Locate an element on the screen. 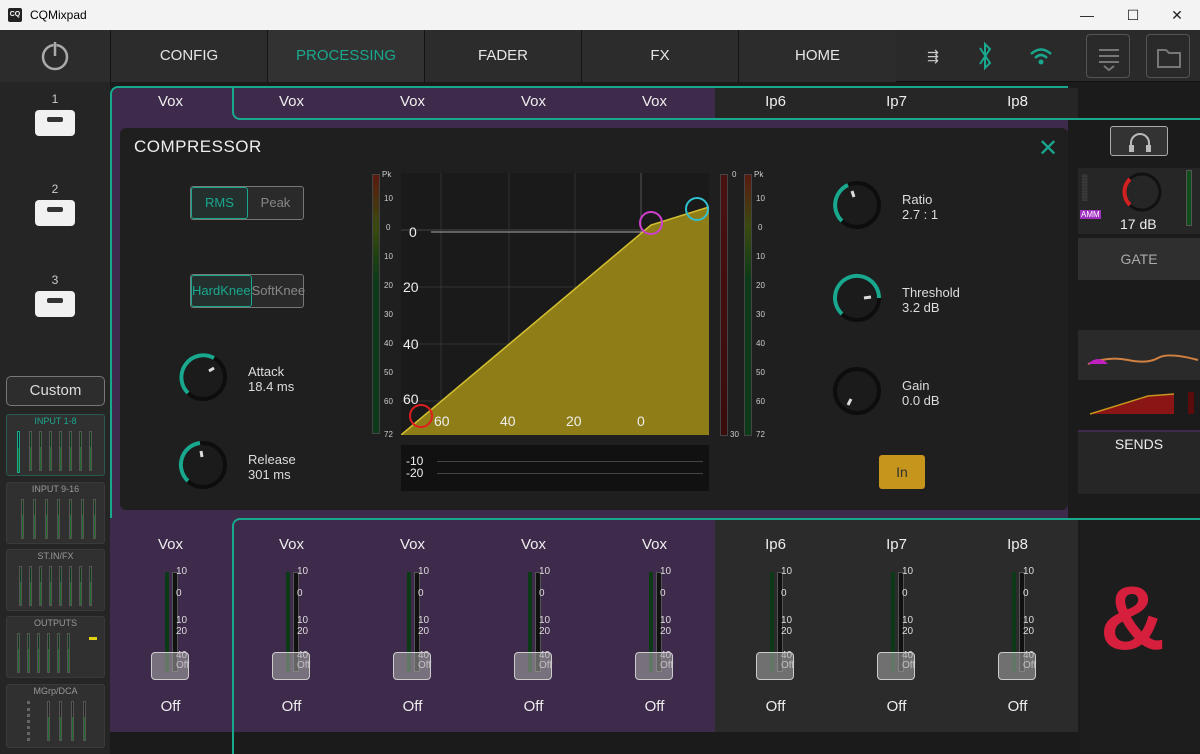 This screenshot has height=754, width=1200. channel-tab-5: Vox is located at coordinates (654, 102).